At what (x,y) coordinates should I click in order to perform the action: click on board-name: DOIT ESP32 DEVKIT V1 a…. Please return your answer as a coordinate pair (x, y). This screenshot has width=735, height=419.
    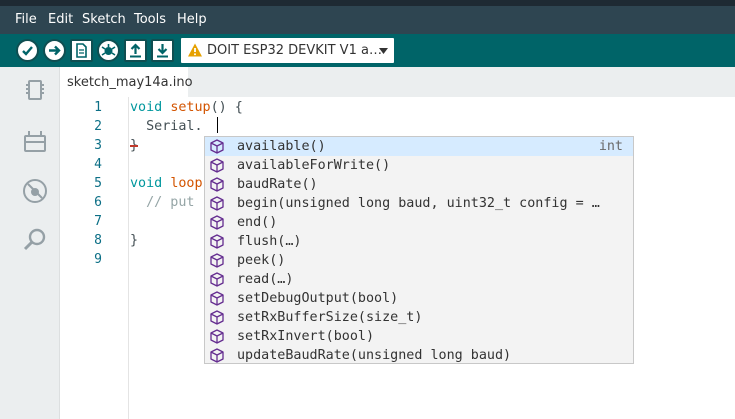
    Looking at the image, I should click on (294, 50).